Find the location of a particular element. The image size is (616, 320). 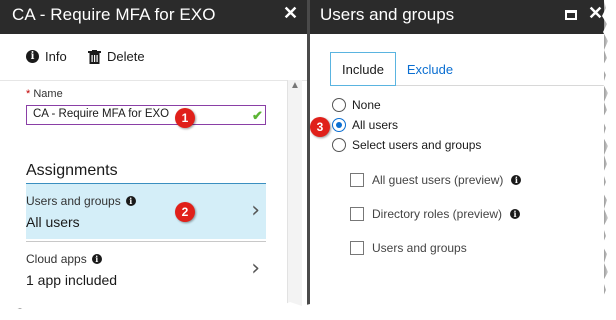

delete-button: Delete is located at coordinates (116, 56).